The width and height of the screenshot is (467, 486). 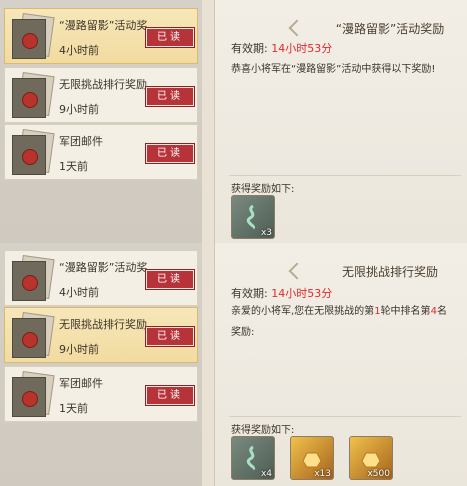 I want to click on mail-body-line2: 奖励:, so click(x=243, y=332).